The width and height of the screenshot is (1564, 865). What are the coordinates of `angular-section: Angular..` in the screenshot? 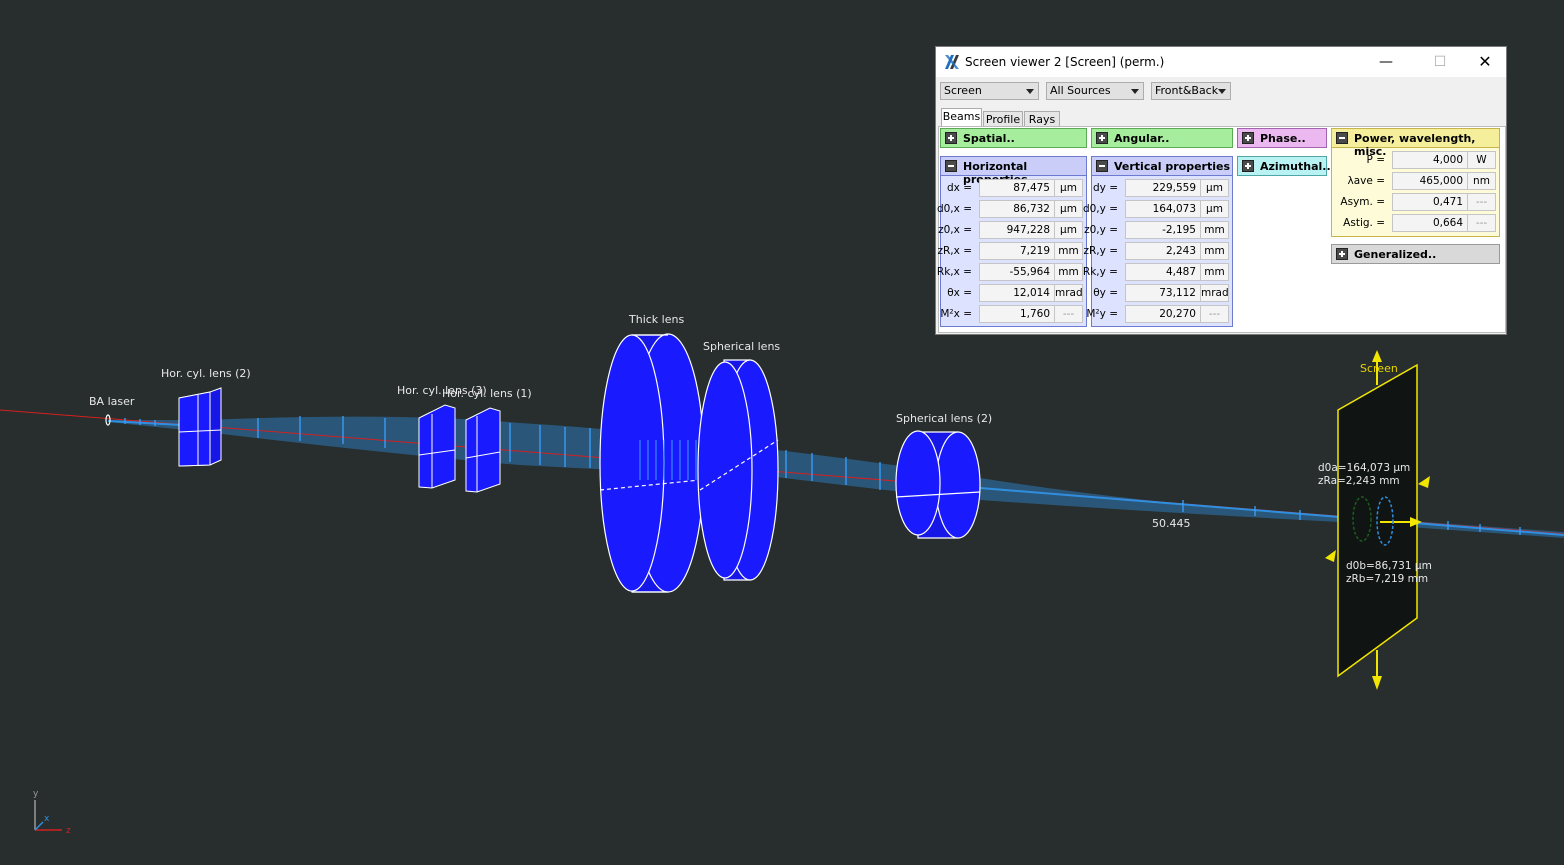 It's located at (1162, 138).